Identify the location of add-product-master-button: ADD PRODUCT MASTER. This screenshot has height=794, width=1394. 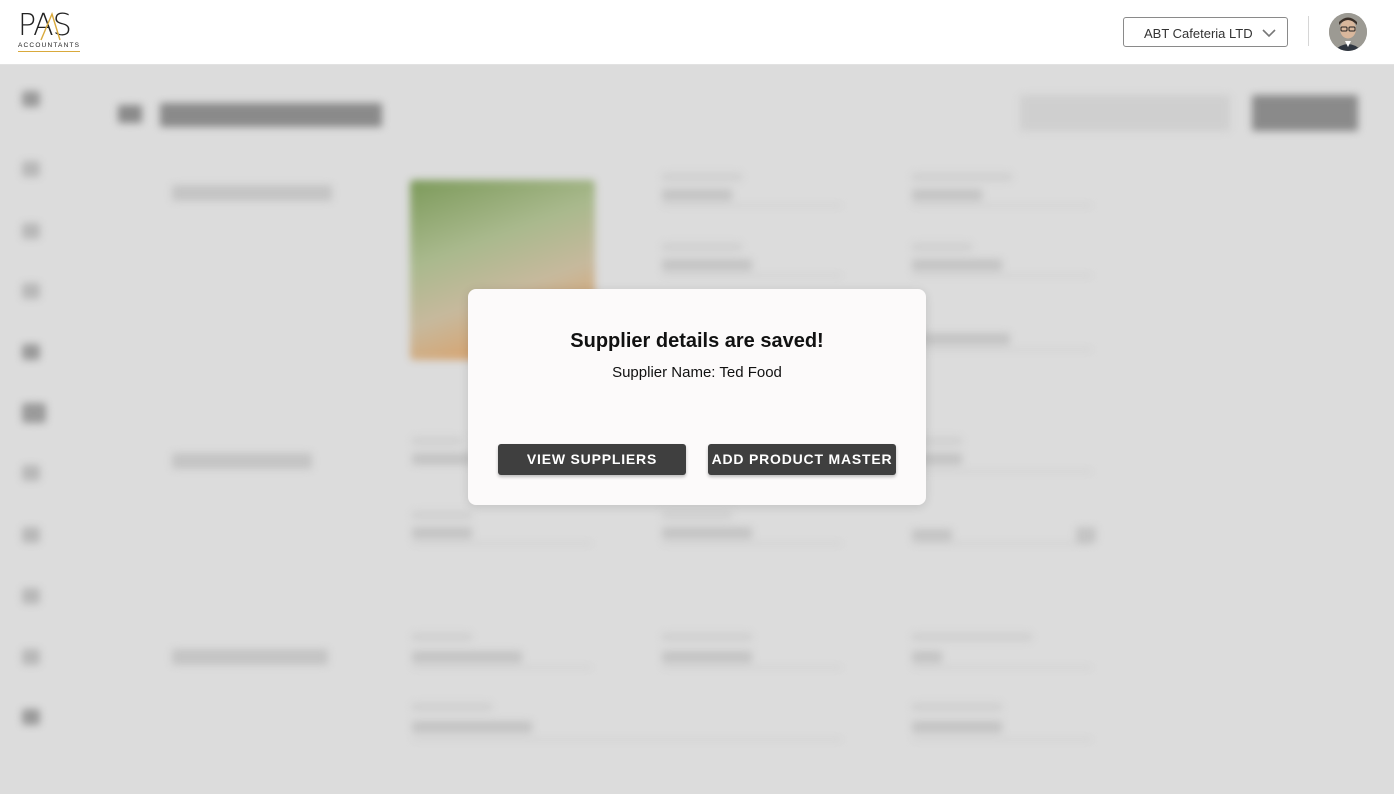
(802, 459).